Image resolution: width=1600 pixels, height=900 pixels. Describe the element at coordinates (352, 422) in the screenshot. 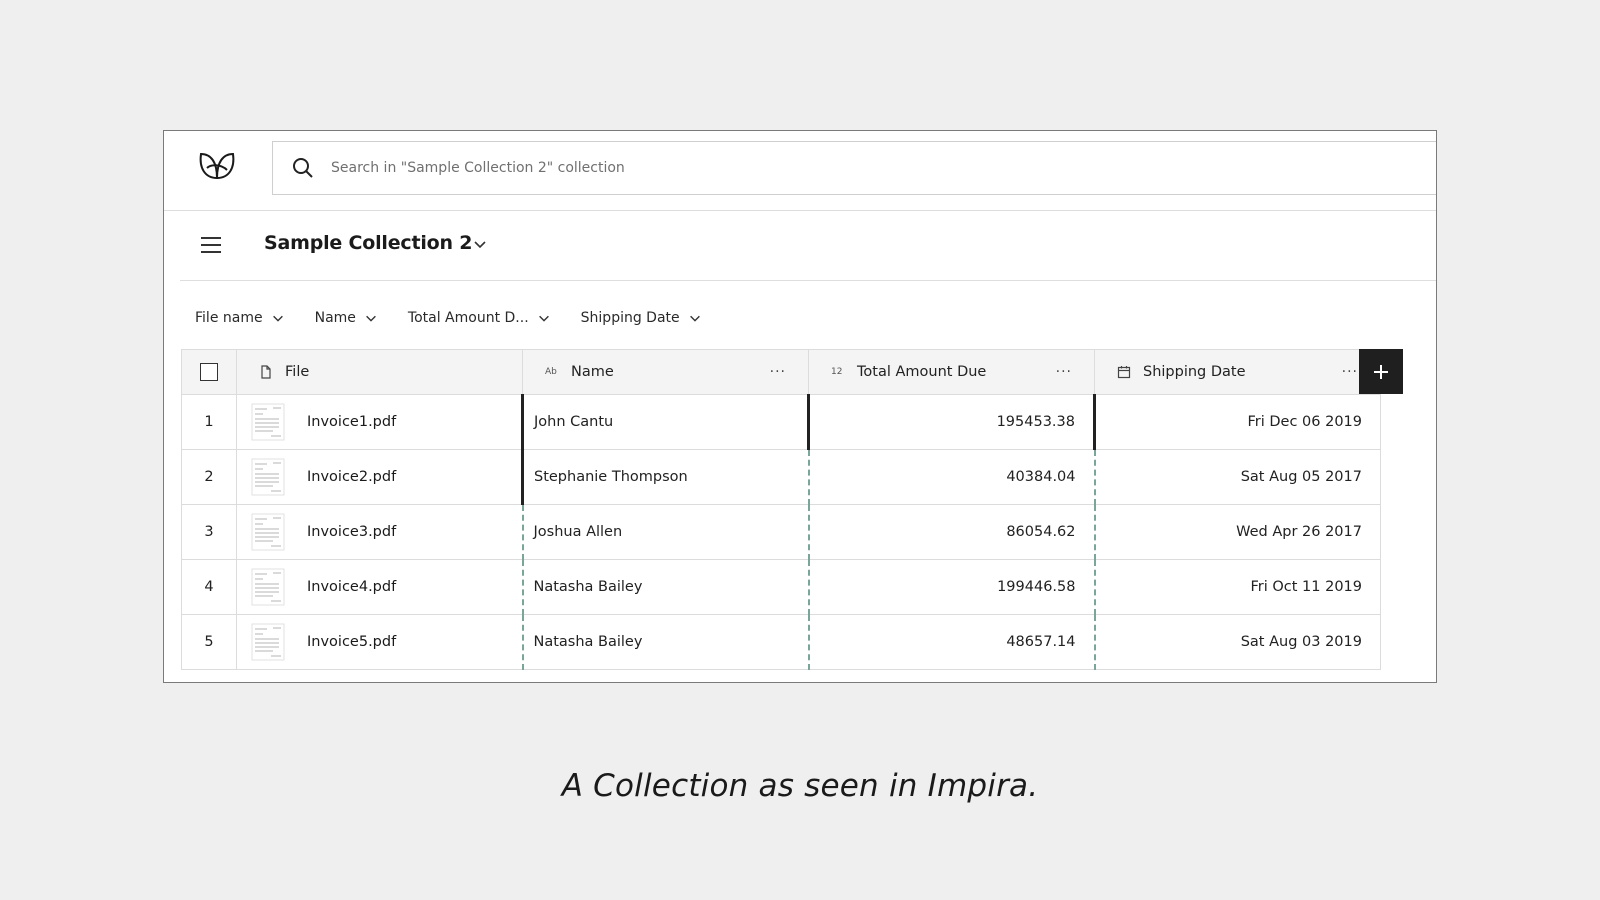

I see `file-name: Invoice1.pdf` at that location.